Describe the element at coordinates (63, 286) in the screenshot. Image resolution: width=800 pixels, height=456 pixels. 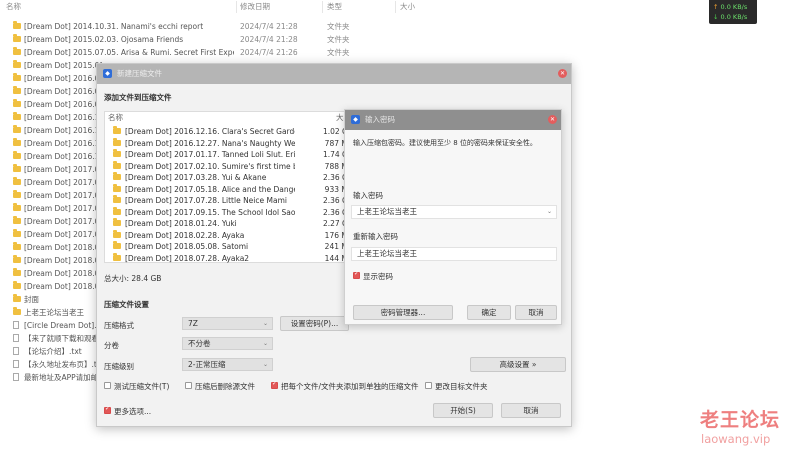
I see `file-name: [Dream Dot] 2018.07` at that location.